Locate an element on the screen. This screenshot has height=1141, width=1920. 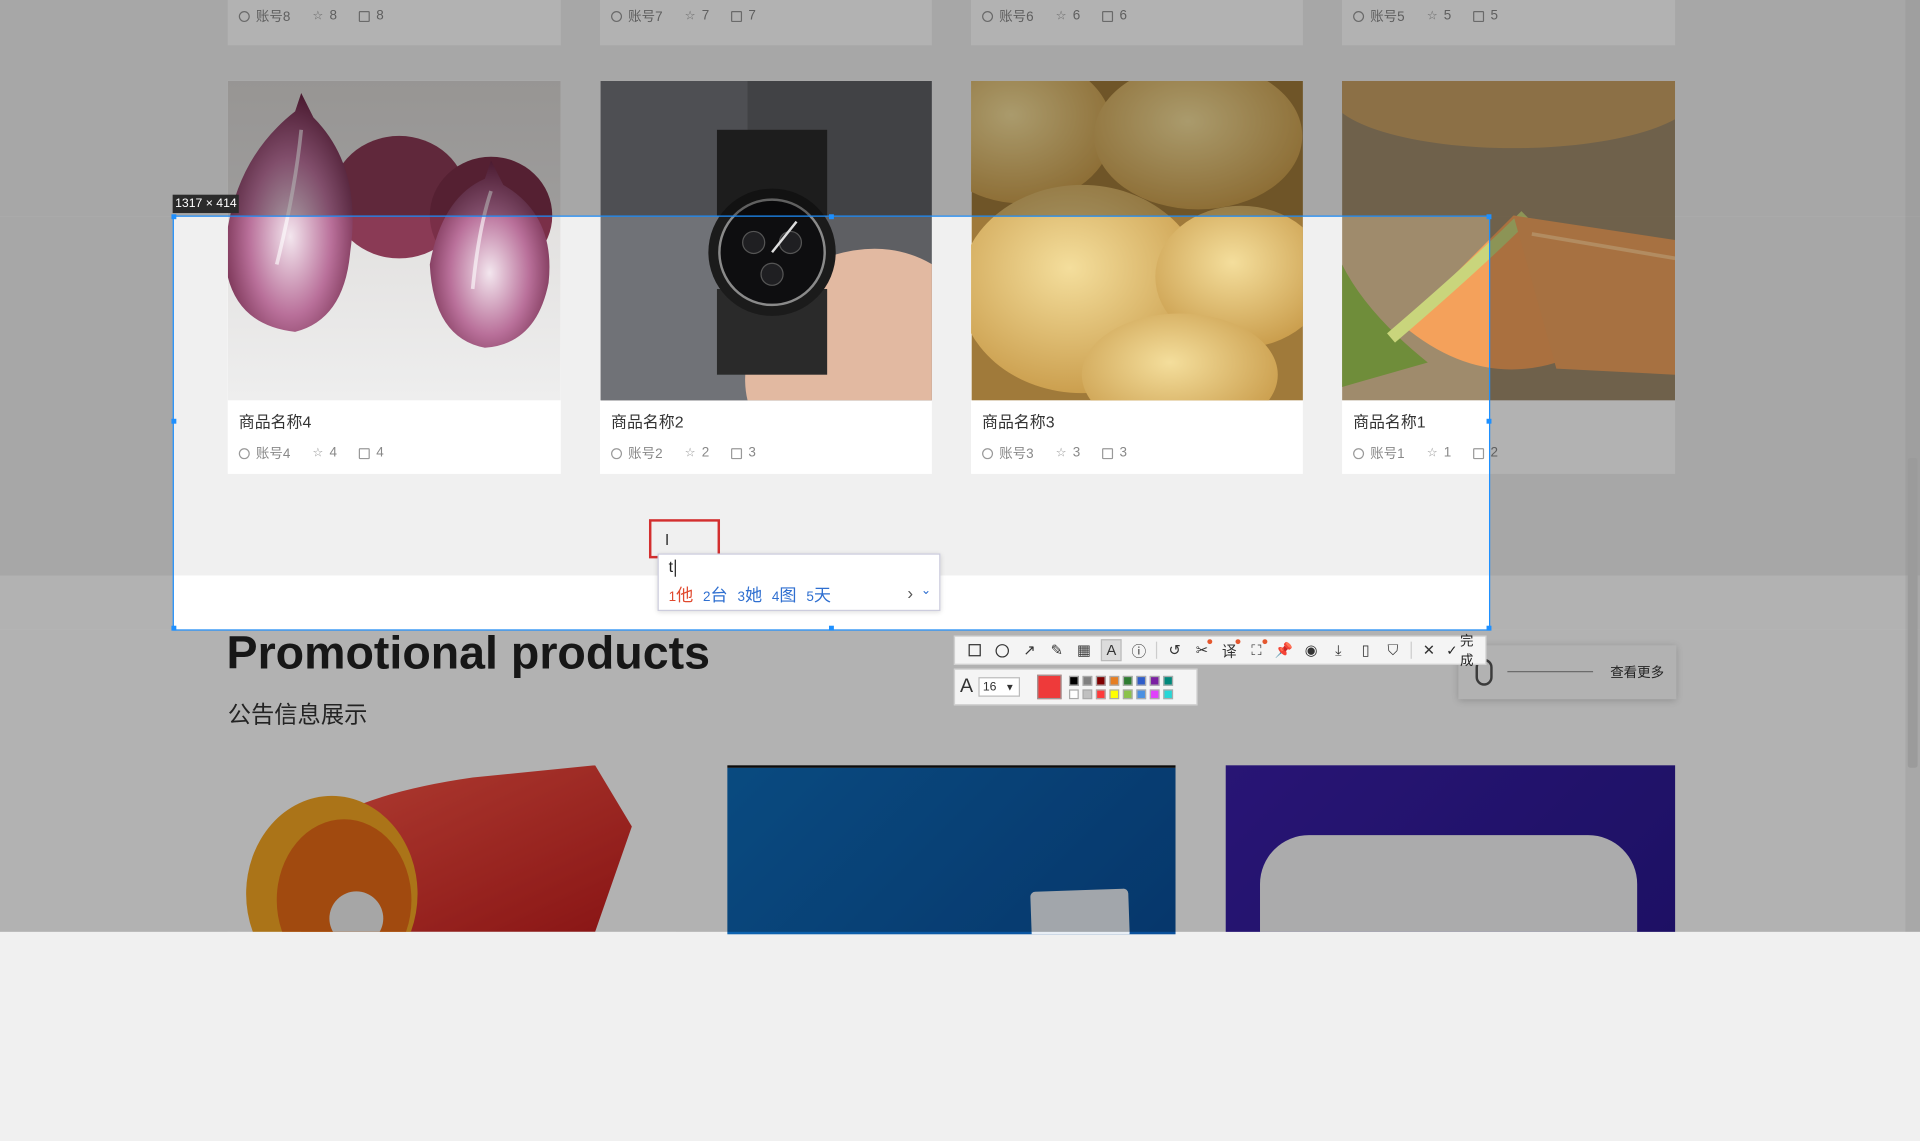
ime-next-page-icon: › is located at coordinates (910, 593).